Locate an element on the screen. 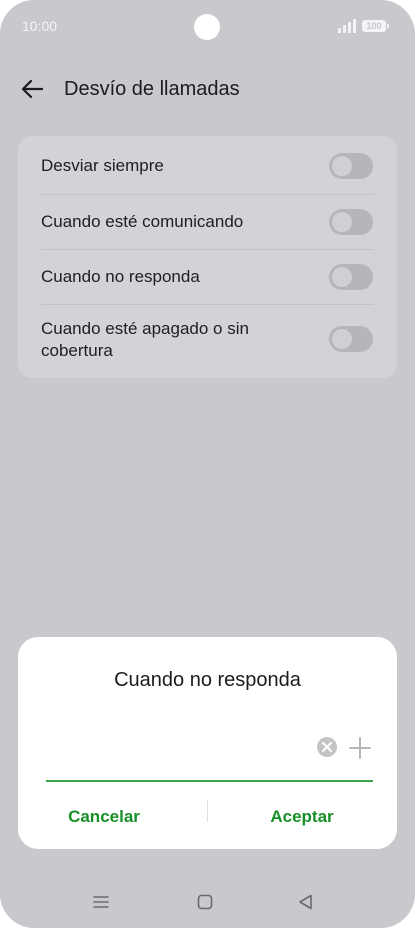 The image size is (415, 928). app-header: Desvío de llamadas is located at coordinates (207, 89).